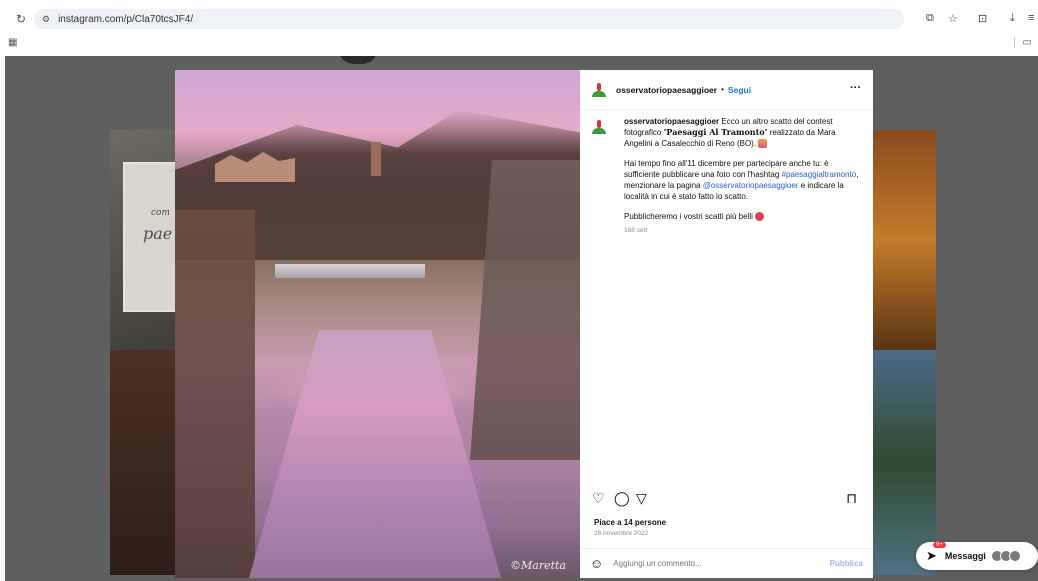 The width and height of the screenshot is (1038, 581). I want to click on photo-trees-left, so click(215, 394).